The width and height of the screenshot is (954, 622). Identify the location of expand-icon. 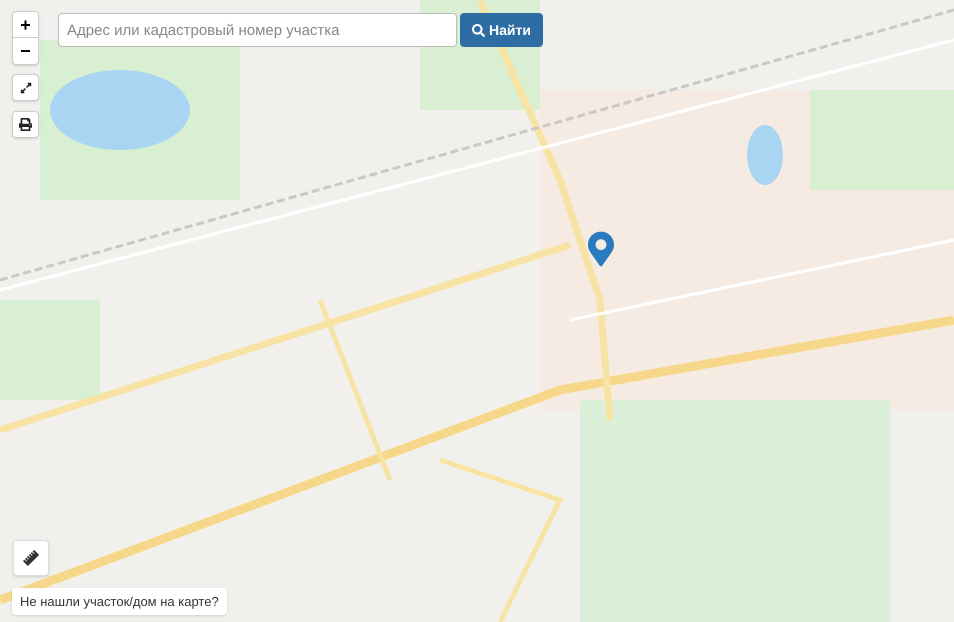
(26, 88).